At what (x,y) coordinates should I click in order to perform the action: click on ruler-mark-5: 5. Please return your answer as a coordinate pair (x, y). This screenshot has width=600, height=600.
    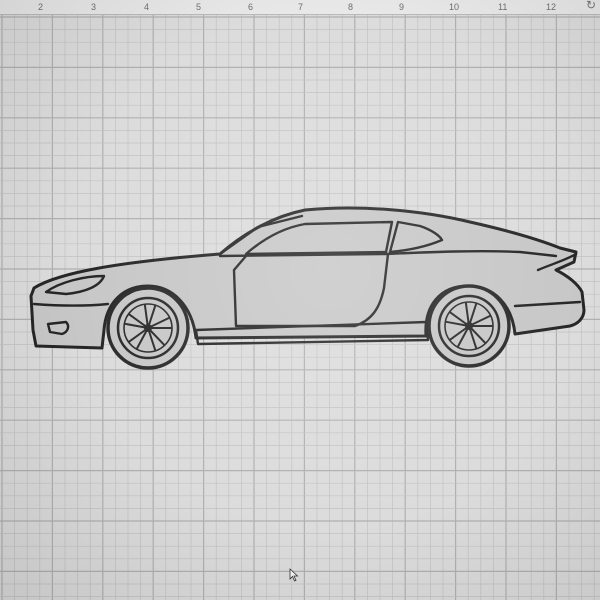
    Looking at the image, I should click on (199, 7).